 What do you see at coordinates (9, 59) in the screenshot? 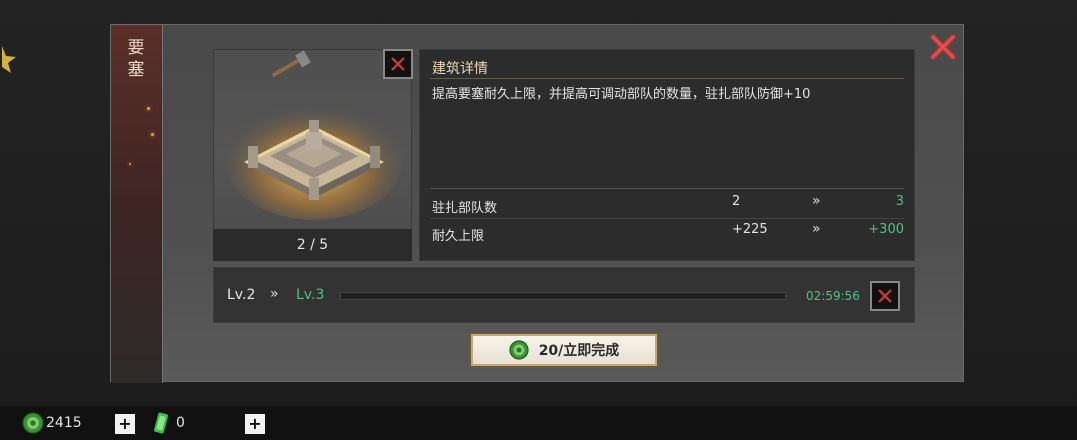
I see `star-icon` at bounding box center [9, 59].